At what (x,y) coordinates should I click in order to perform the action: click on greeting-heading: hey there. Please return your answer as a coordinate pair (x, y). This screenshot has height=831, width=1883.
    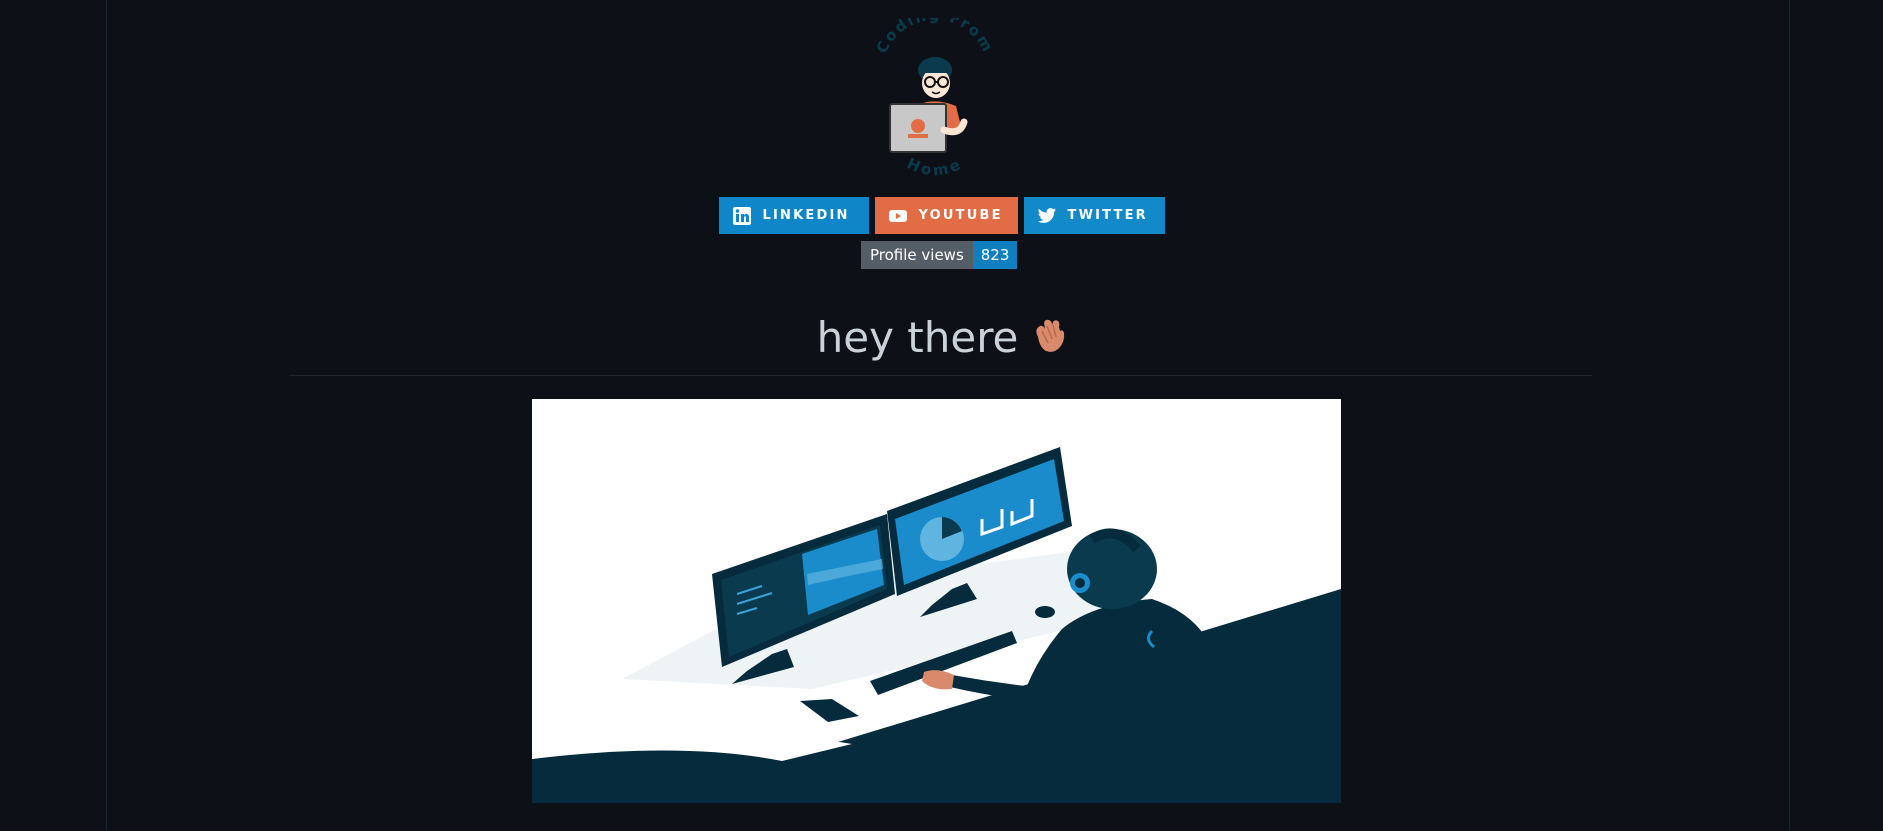
    Looking at the image, I should click on (941, 339).